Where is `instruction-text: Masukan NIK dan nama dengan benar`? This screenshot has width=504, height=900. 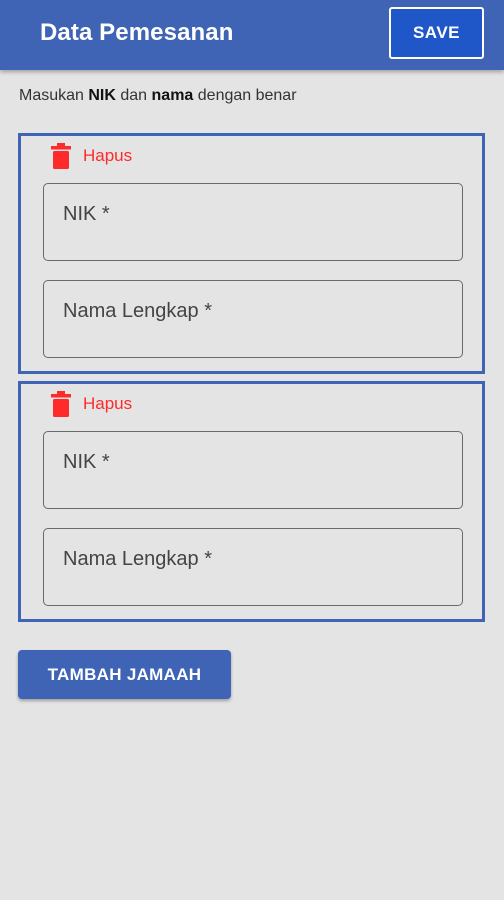 instruction-text: Masukan NIK dan nama dengan benar is located at coordinates (158, 96).